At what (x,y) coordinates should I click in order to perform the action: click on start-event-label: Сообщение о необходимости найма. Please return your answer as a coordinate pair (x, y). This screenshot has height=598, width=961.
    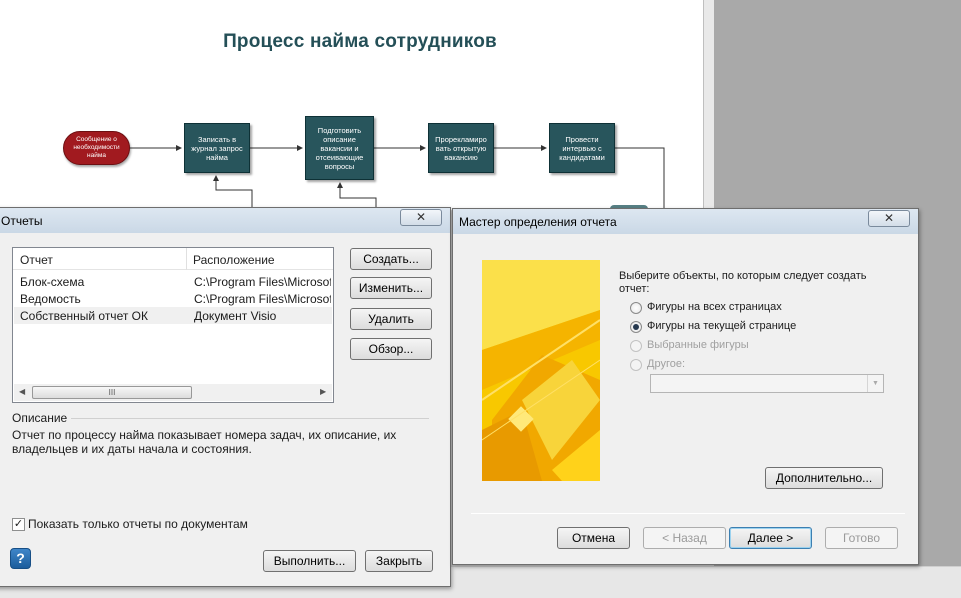
    Looking at the image, I should click on (96, 147).